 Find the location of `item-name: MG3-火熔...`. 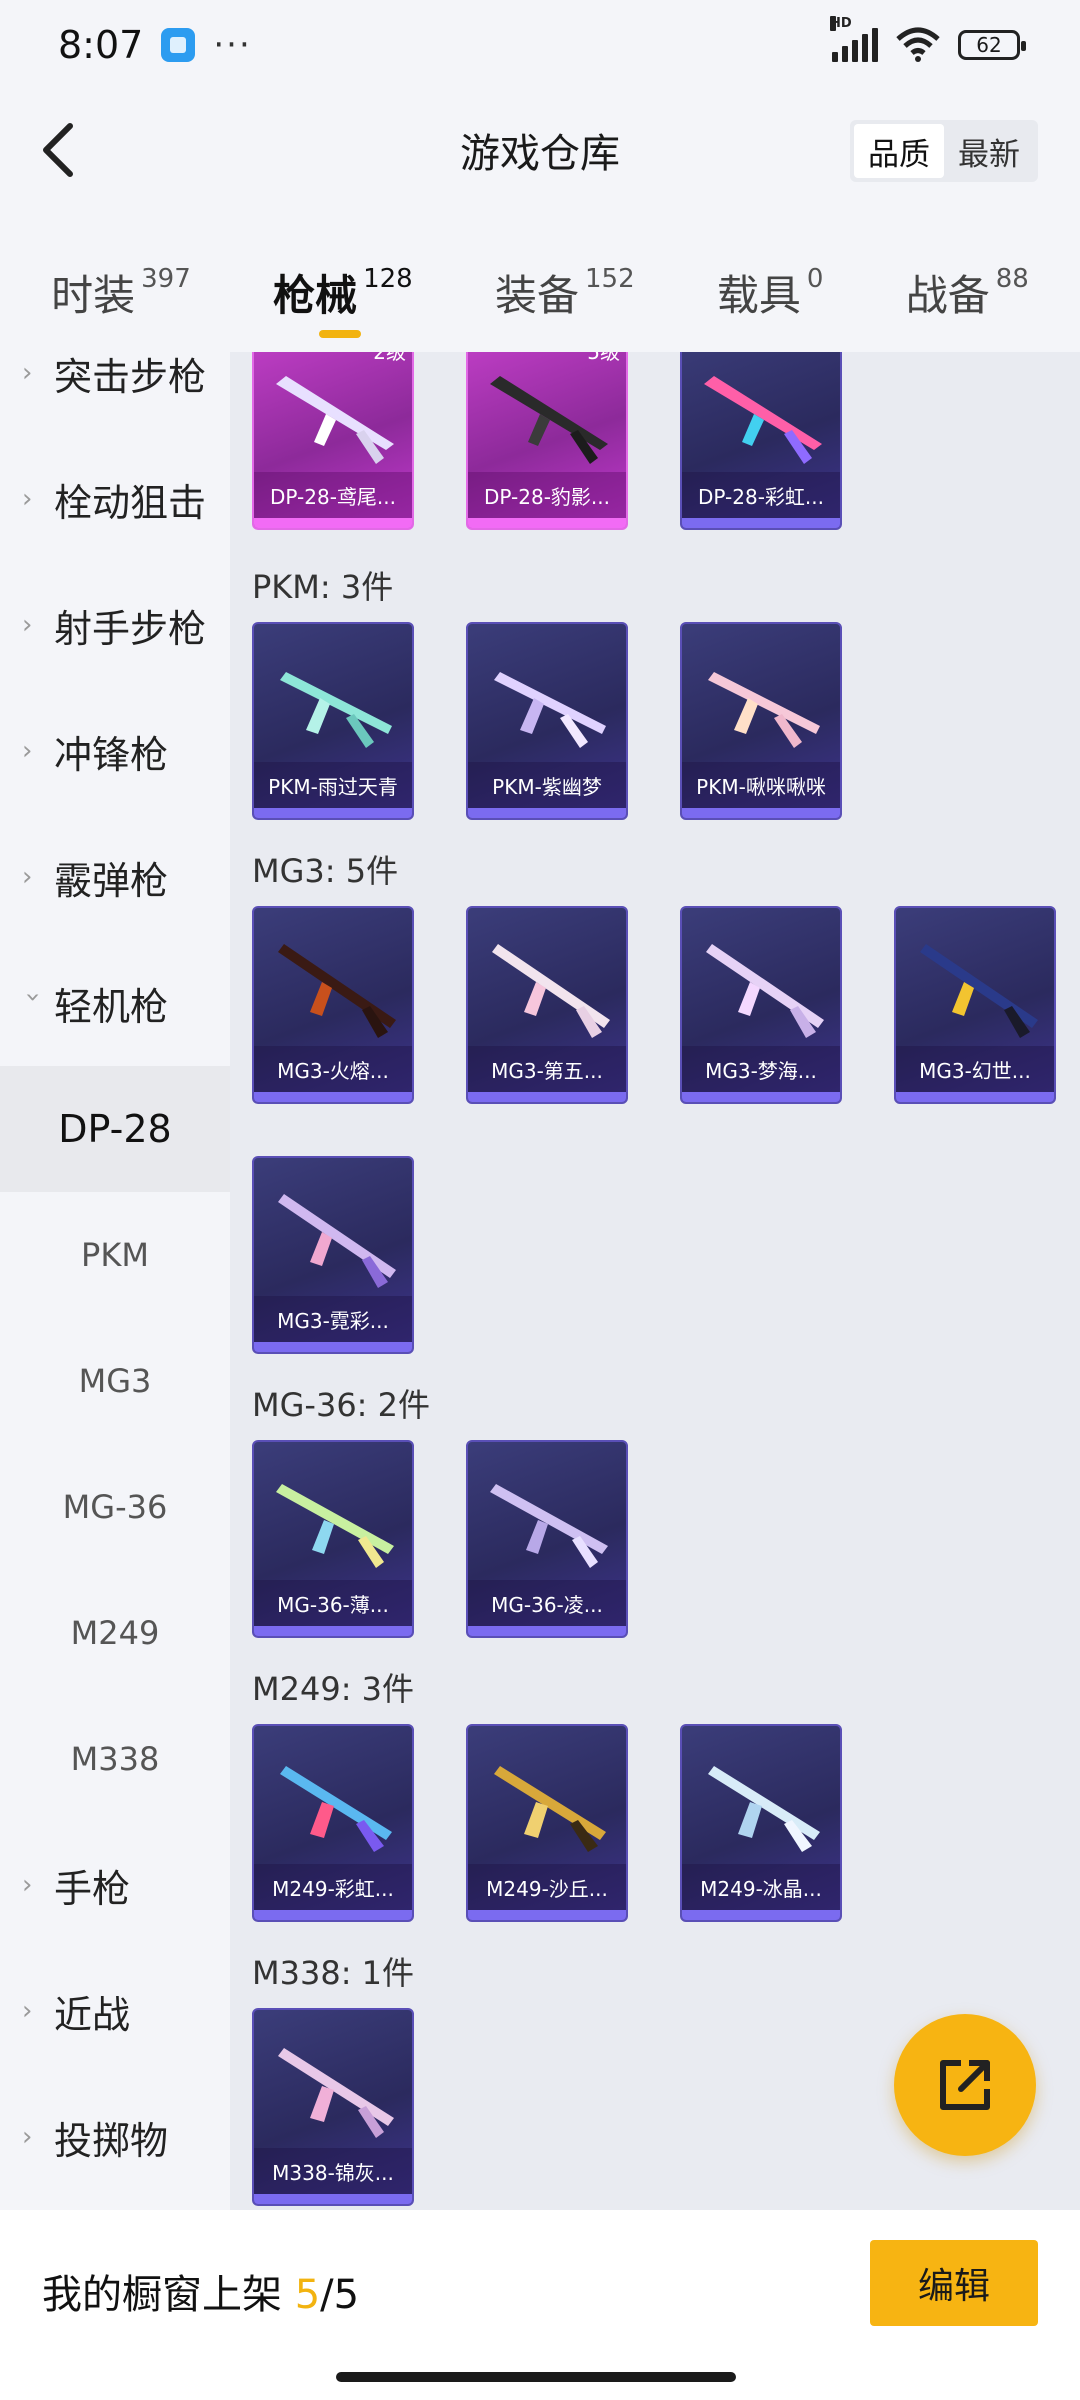

item-name: MG3-火熔... is located at coordinates (333, 1069).